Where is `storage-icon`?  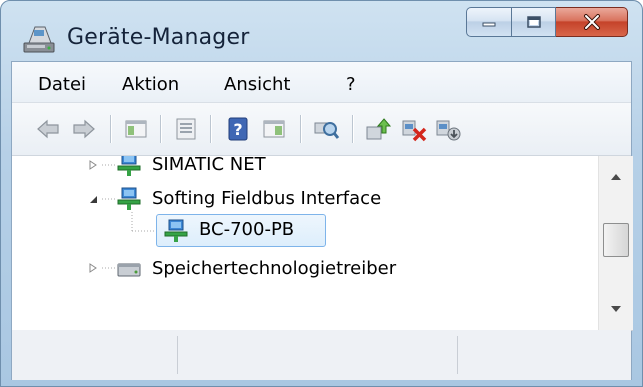 storage-icon is located at coordinates (129, 270).